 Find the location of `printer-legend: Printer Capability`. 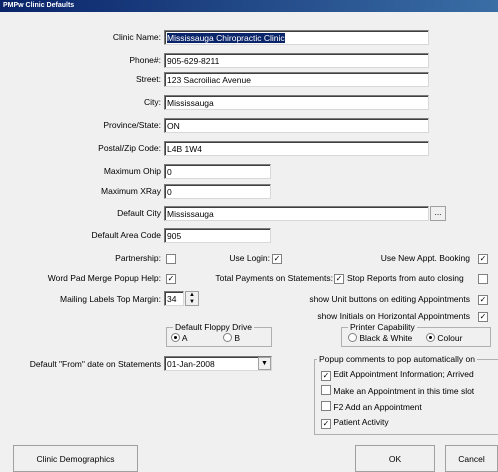

printer-legend: Printer Capability is located at coordinates (382, 327).